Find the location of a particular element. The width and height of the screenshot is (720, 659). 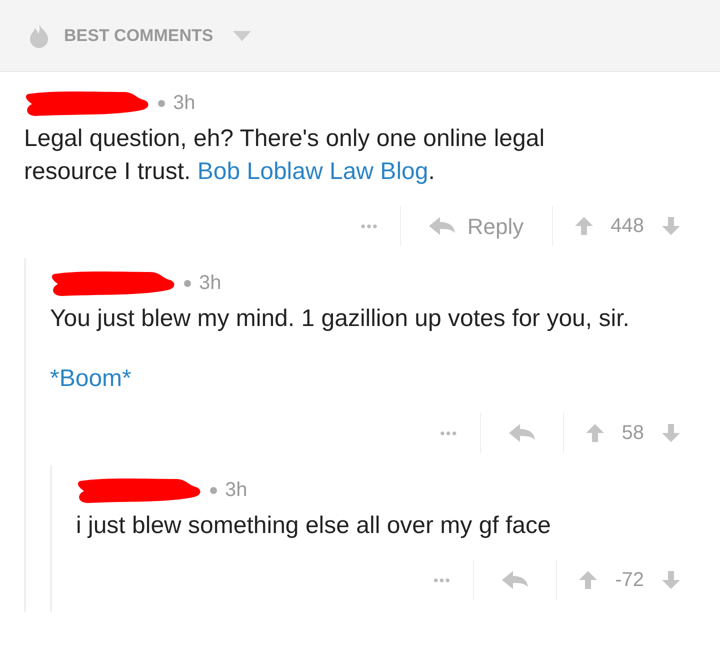

vote-score: 448 is located at coordinates (627, 226).